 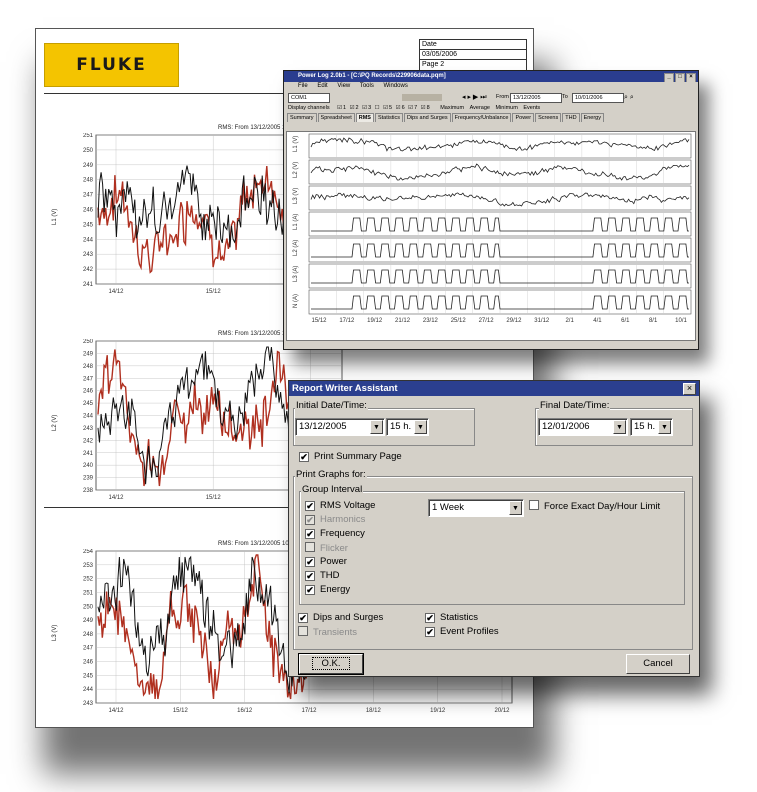 I want to click on initial-hour-dropdown: 15 h. ▼, so click(x=407, y=427).